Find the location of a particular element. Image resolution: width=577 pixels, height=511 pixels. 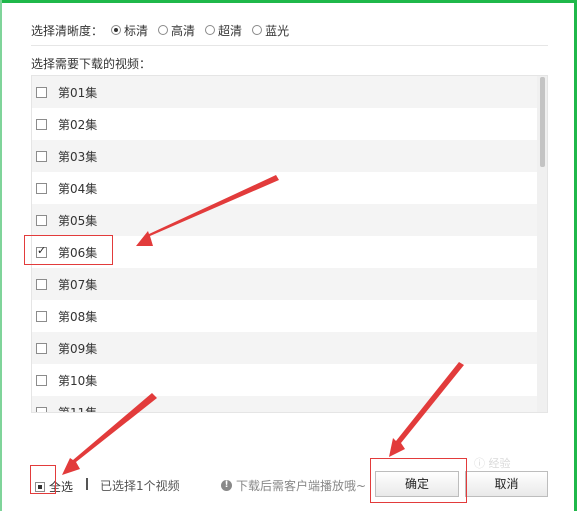

select-all-label: 全选 is located at coordinates (61, 487).